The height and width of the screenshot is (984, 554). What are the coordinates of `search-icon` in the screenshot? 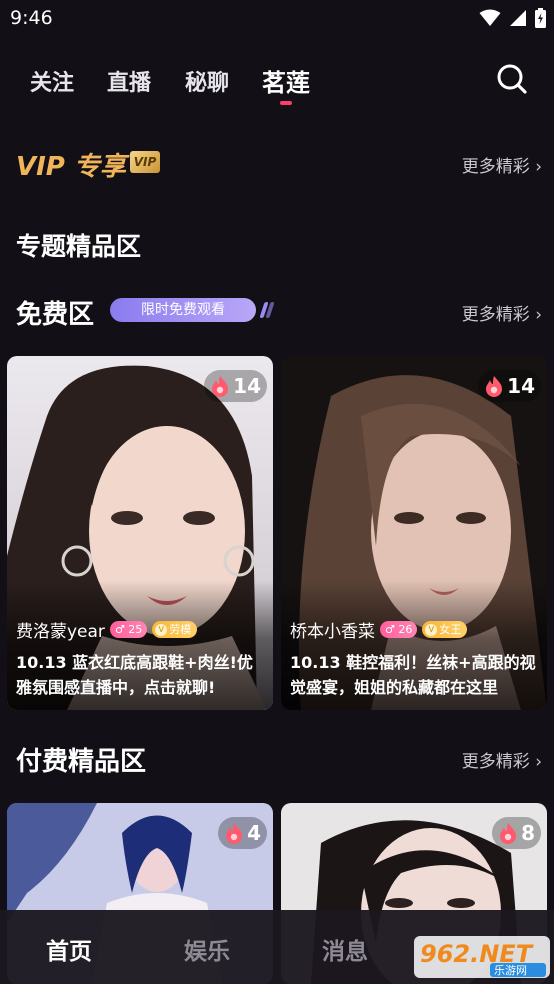 It's located at (512, 79).